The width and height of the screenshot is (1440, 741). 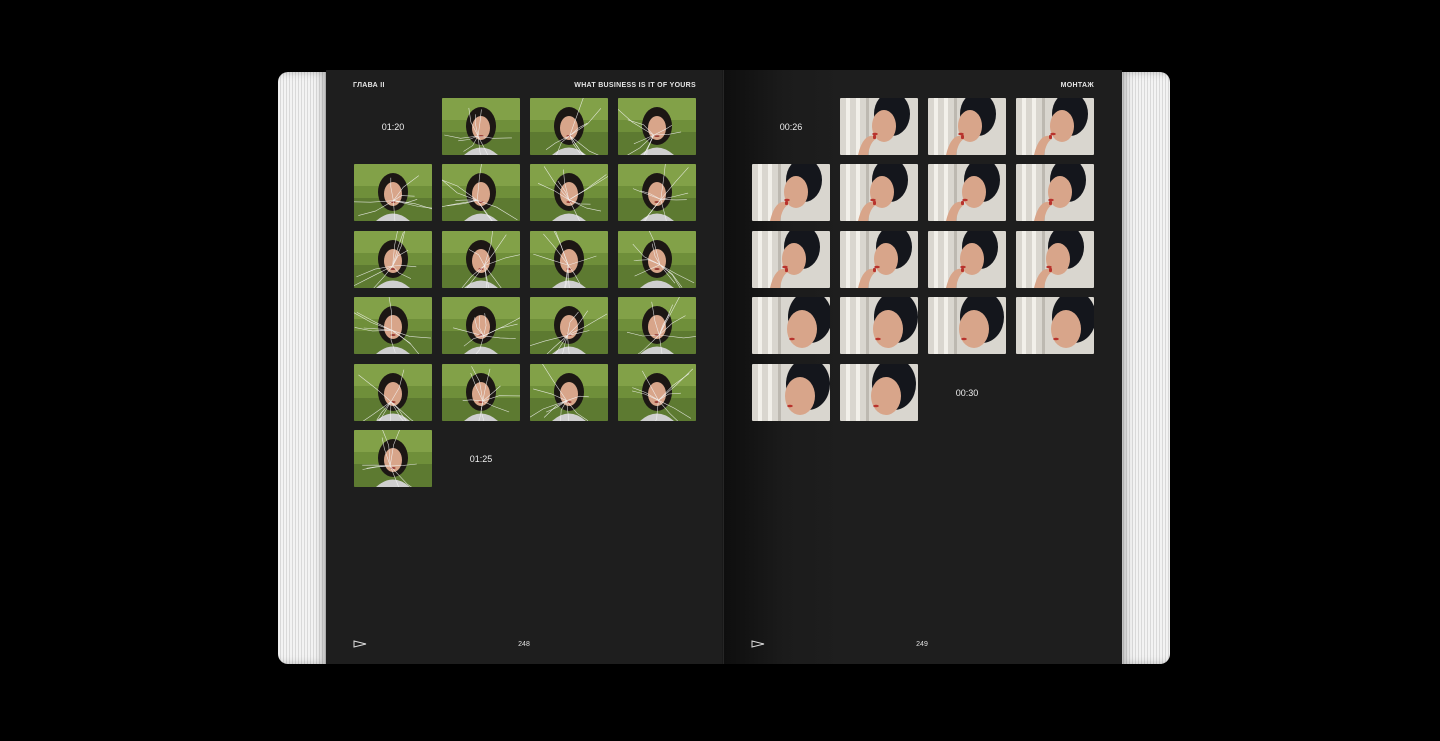 What do you see at coordinates (303, 368) in the screenshot?
I see `page-edges-left` at bounding box center [303, 368].